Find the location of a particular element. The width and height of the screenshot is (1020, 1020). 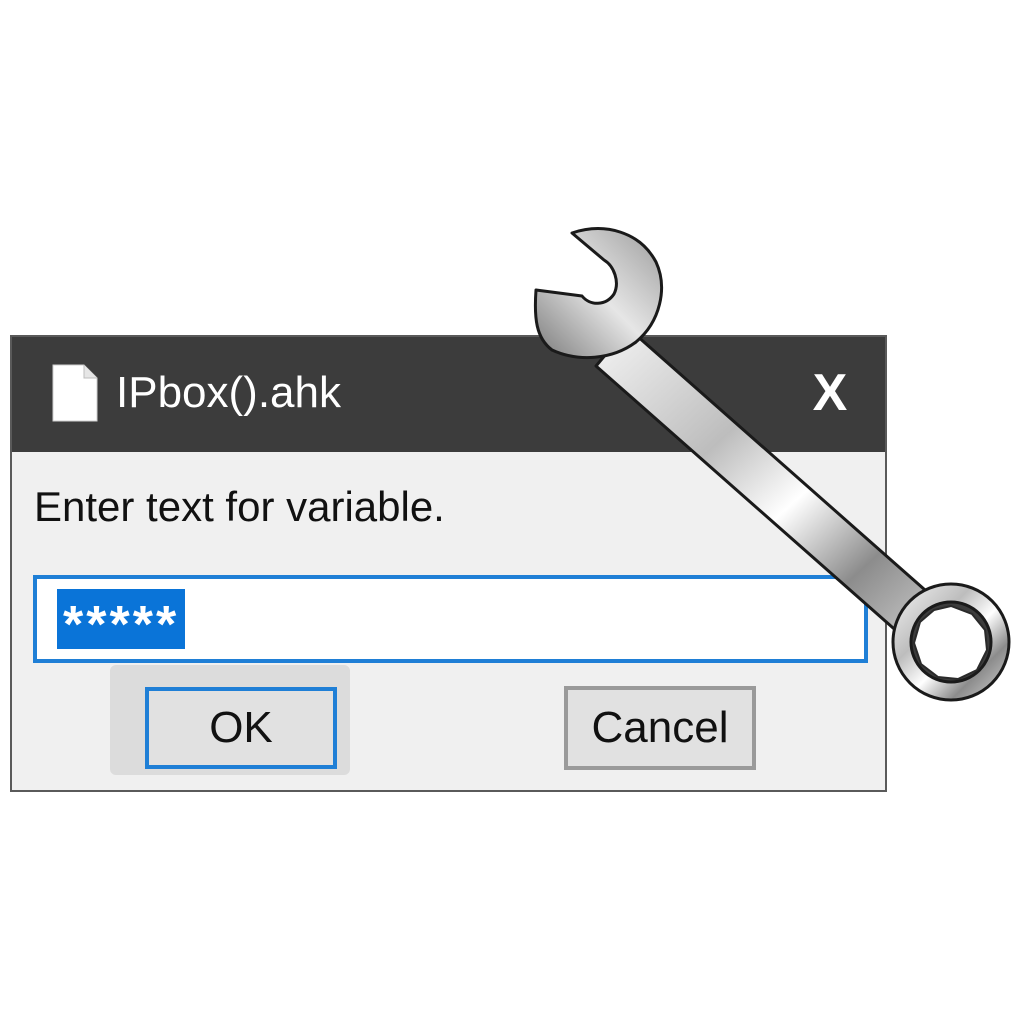

cancel-button: Cancel is located at coordinates (660, 728).